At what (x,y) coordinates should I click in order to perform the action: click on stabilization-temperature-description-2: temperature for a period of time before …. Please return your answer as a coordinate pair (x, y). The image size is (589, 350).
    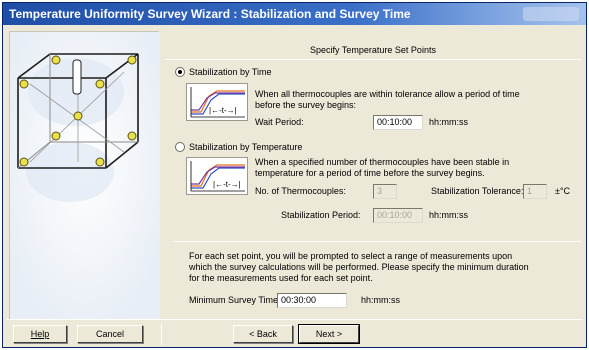
    Looking at the image, I should click on (370, 173).